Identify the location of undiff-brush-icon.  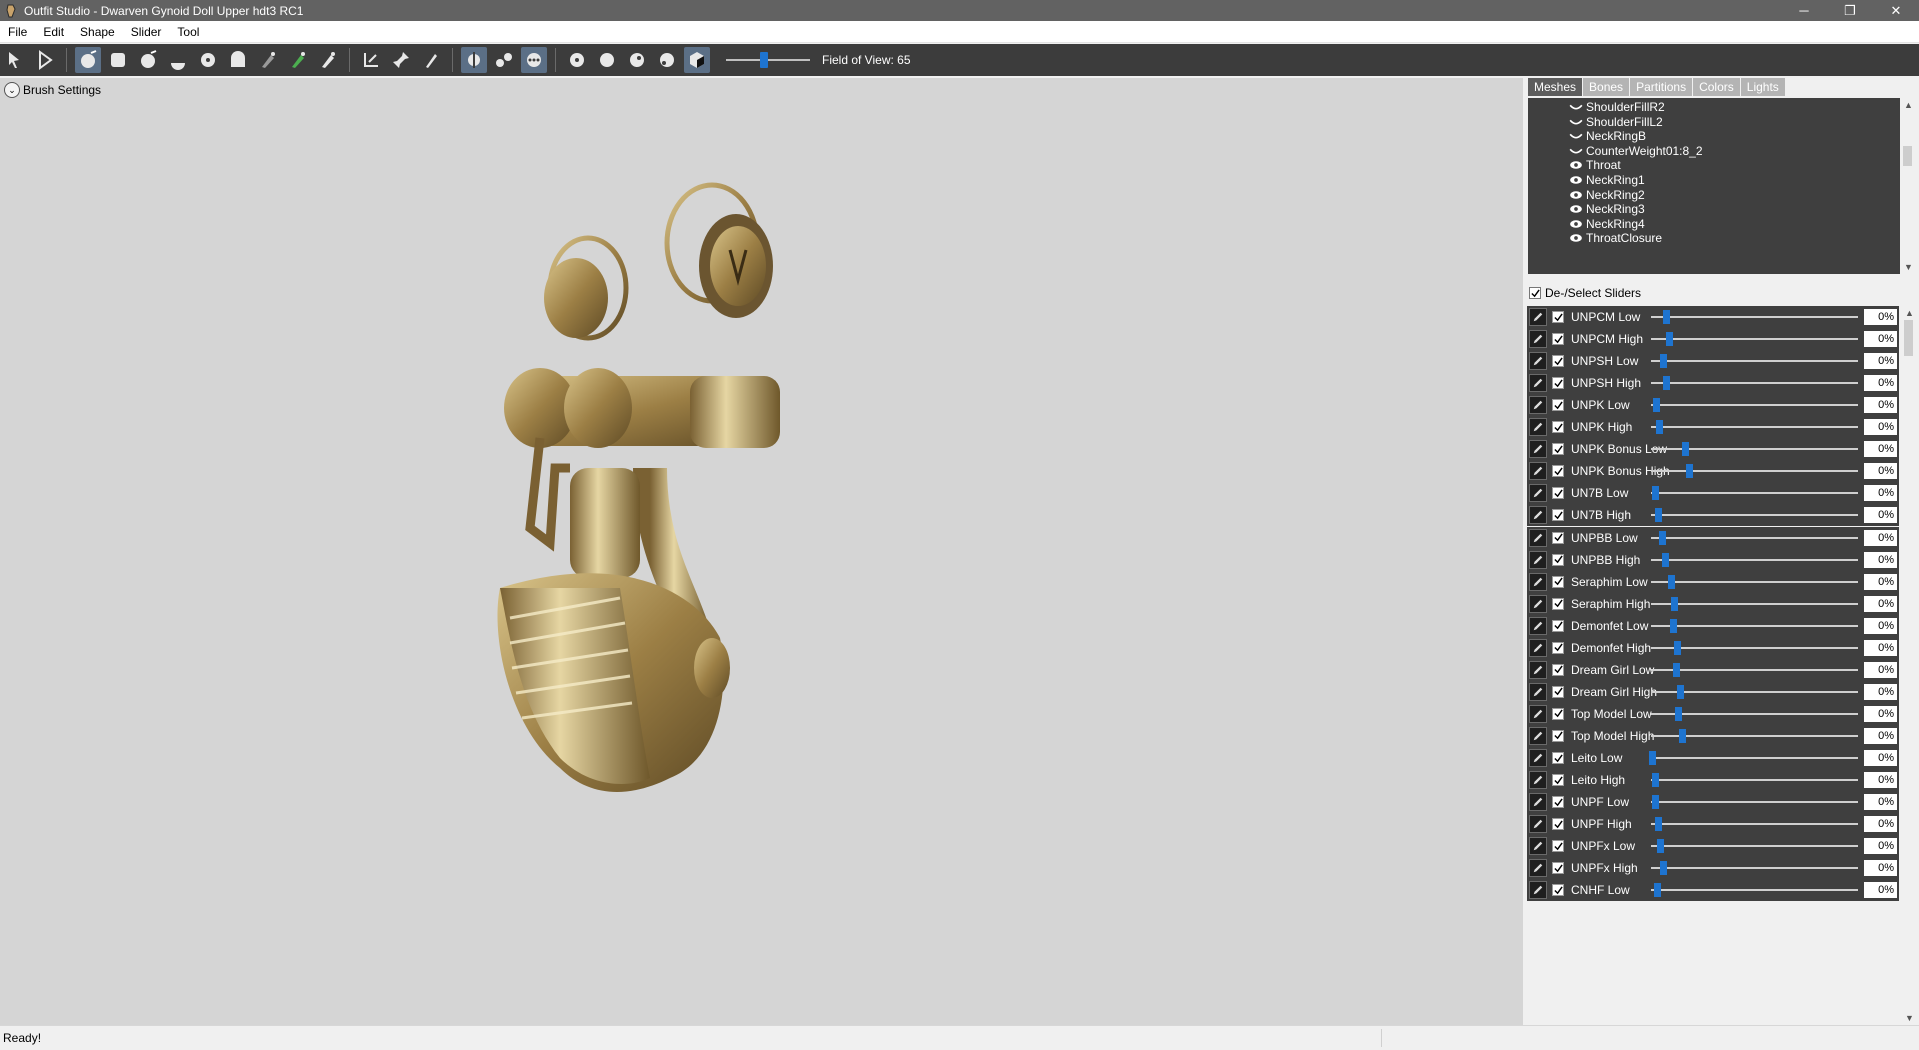
(238, 60).